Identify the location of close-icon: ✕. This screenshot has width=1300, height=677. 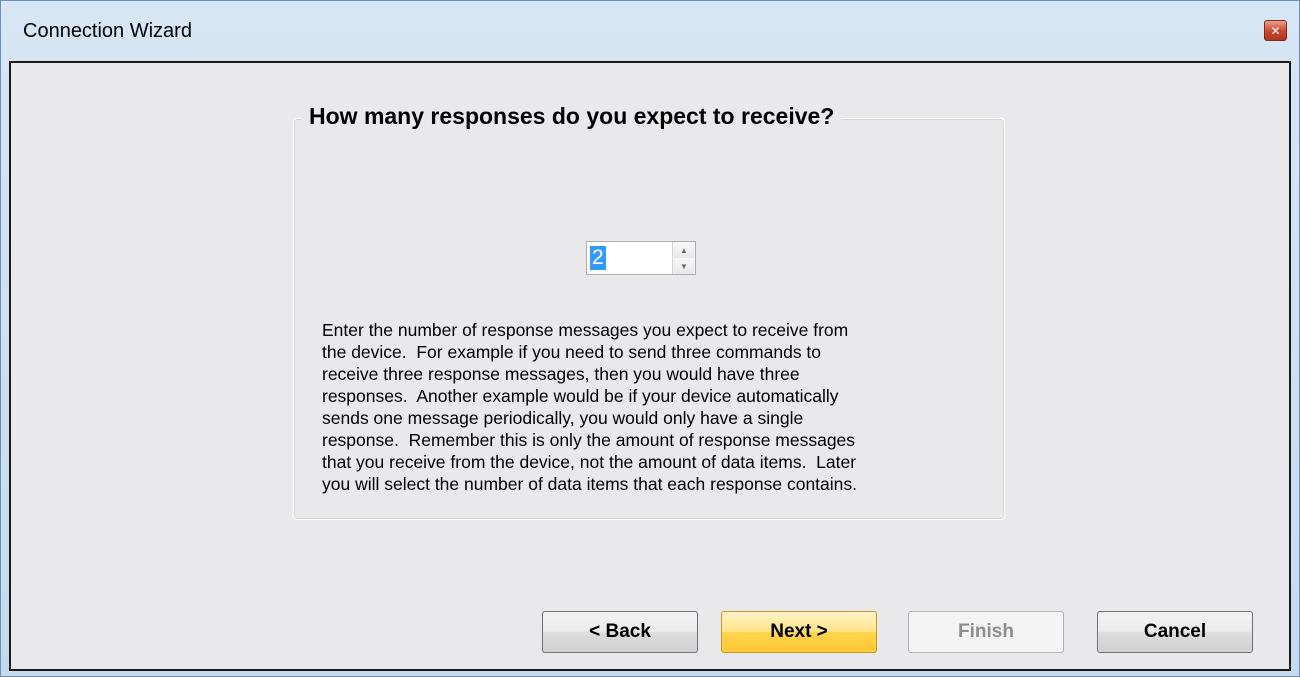
(1275, 30).